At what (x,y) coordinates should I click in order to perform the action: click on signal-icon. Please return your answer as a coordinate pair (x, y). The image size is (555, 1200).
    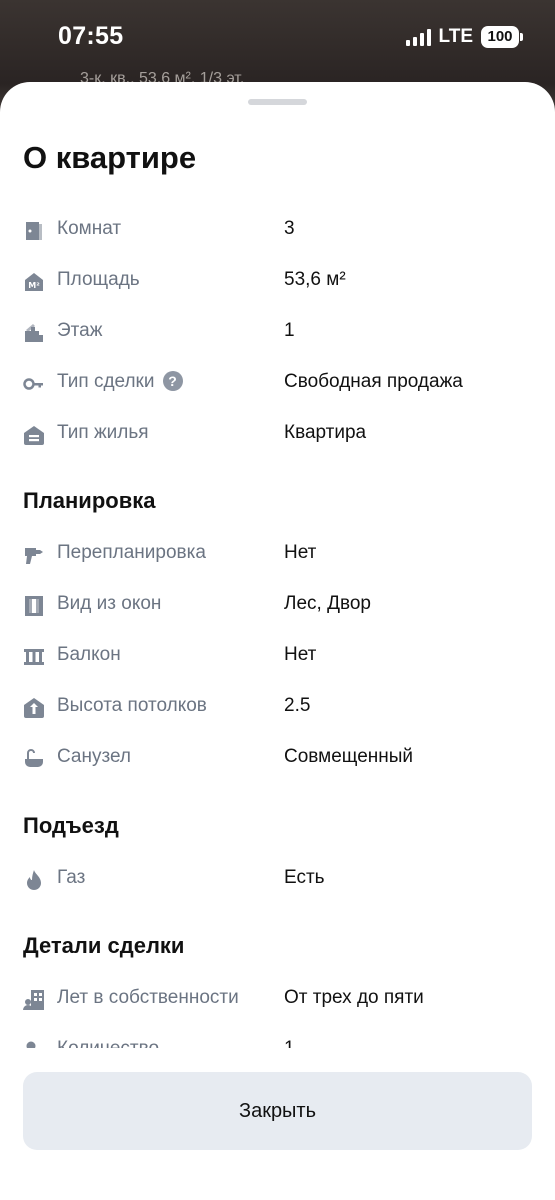
    Looking at the image, I should click on (418, 37).